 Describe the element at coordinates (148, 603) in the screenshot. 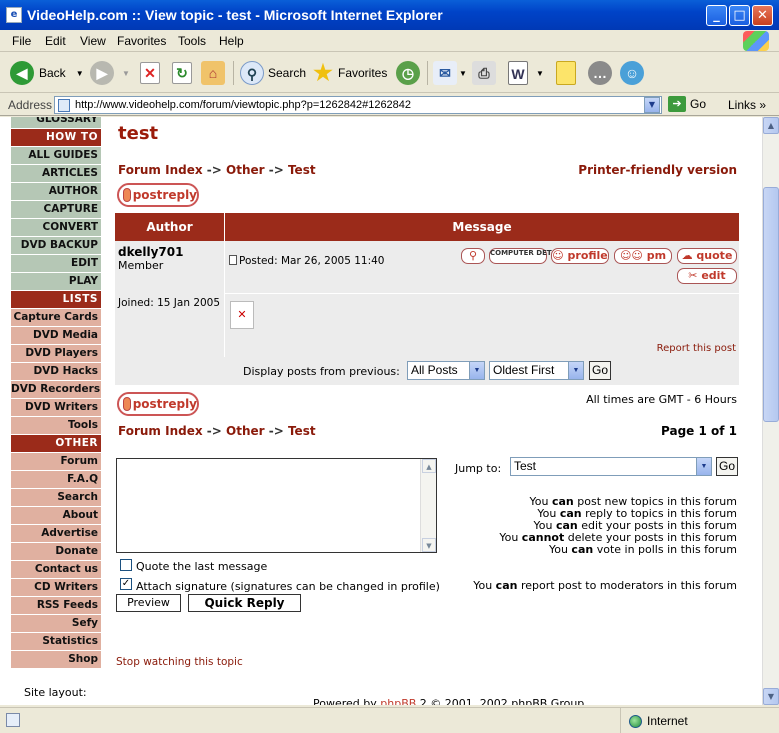

I see `preview-button: Preview` at that location.